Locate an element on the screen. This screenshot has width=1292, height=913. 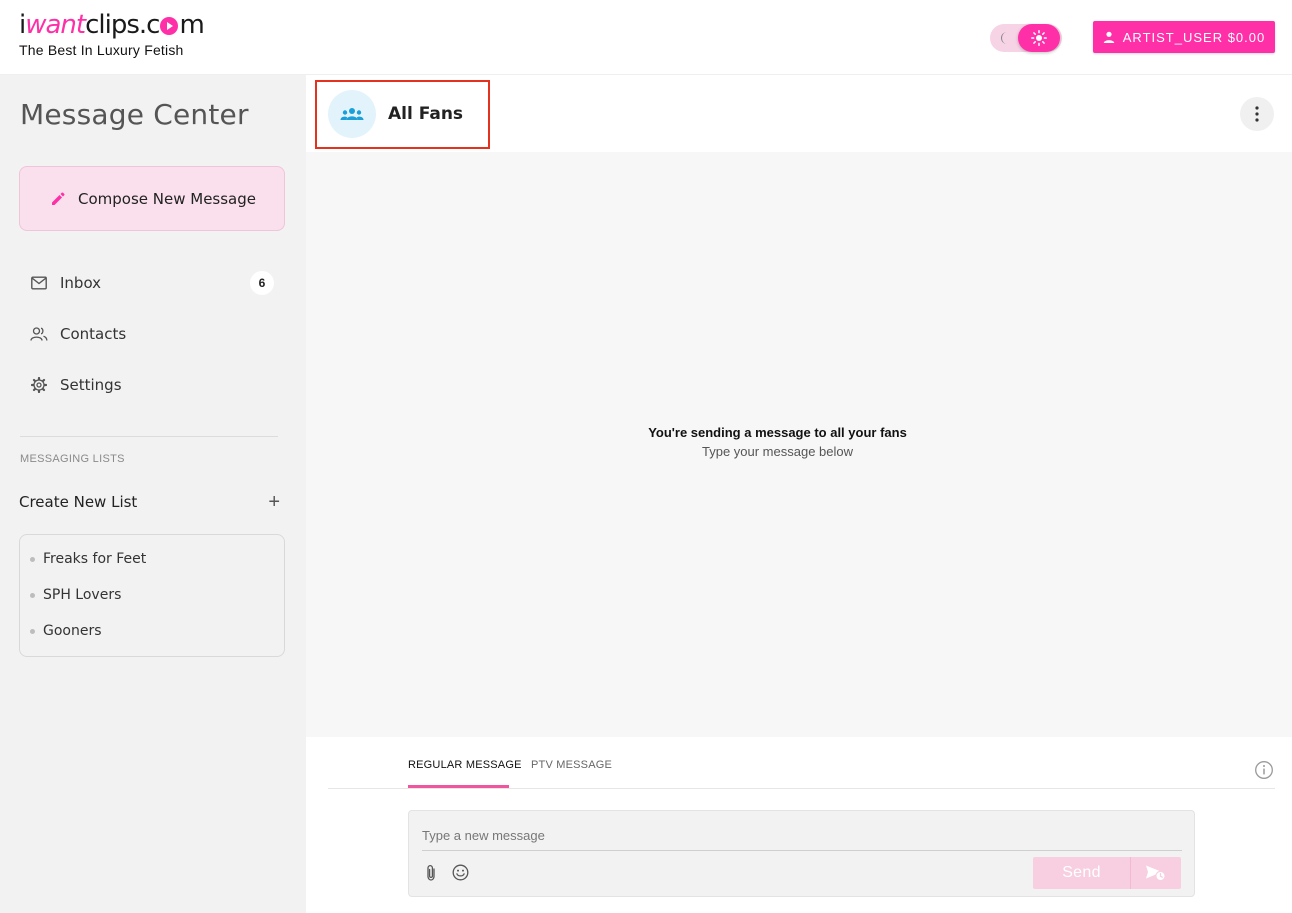
sidebar-item-label: Inbox is located at coordinates (81, 283).